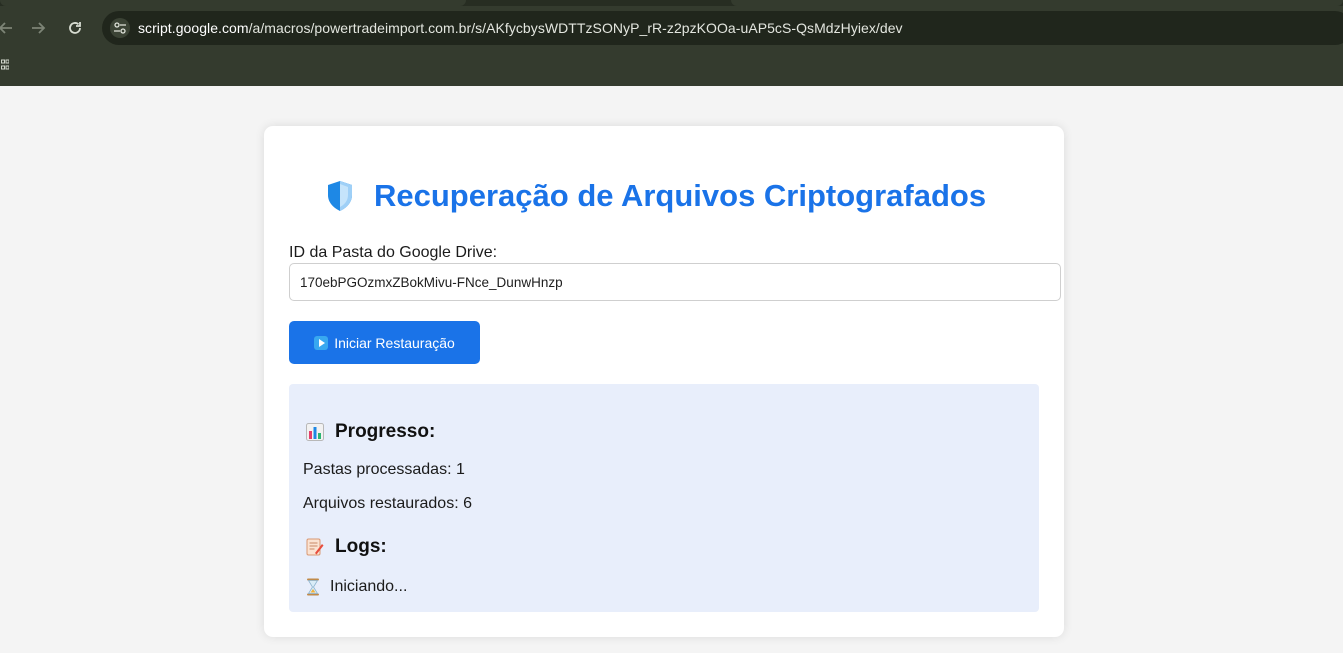 The height and width of the screenshot is (653, 1343). I want to click on progress-heading-text: Progresso:, so click(385, 431).